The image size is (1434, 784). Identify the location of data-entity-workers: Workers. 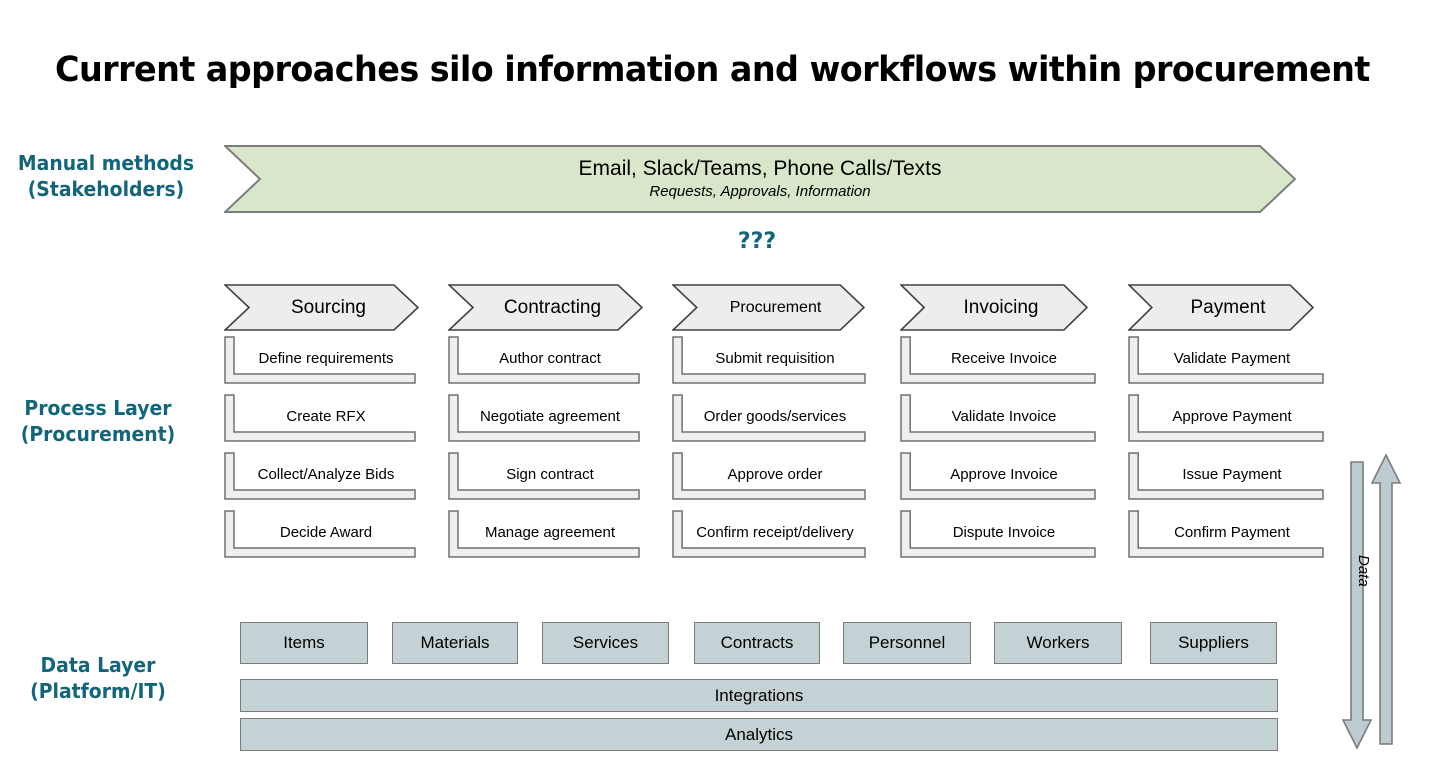
(1058, 643).